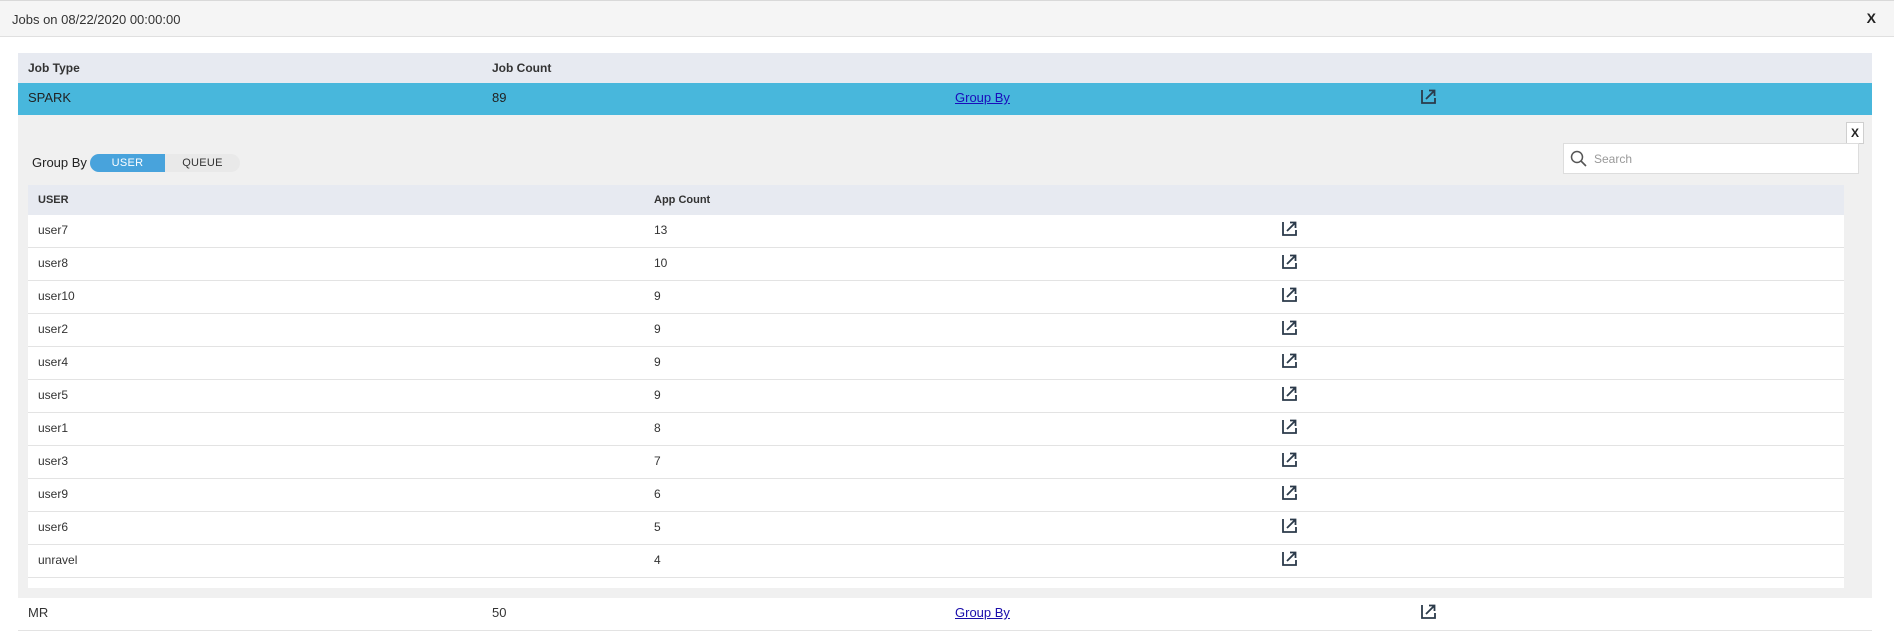  I want to click on group-by-toggle: USER QUEUE, so click(165, 163).